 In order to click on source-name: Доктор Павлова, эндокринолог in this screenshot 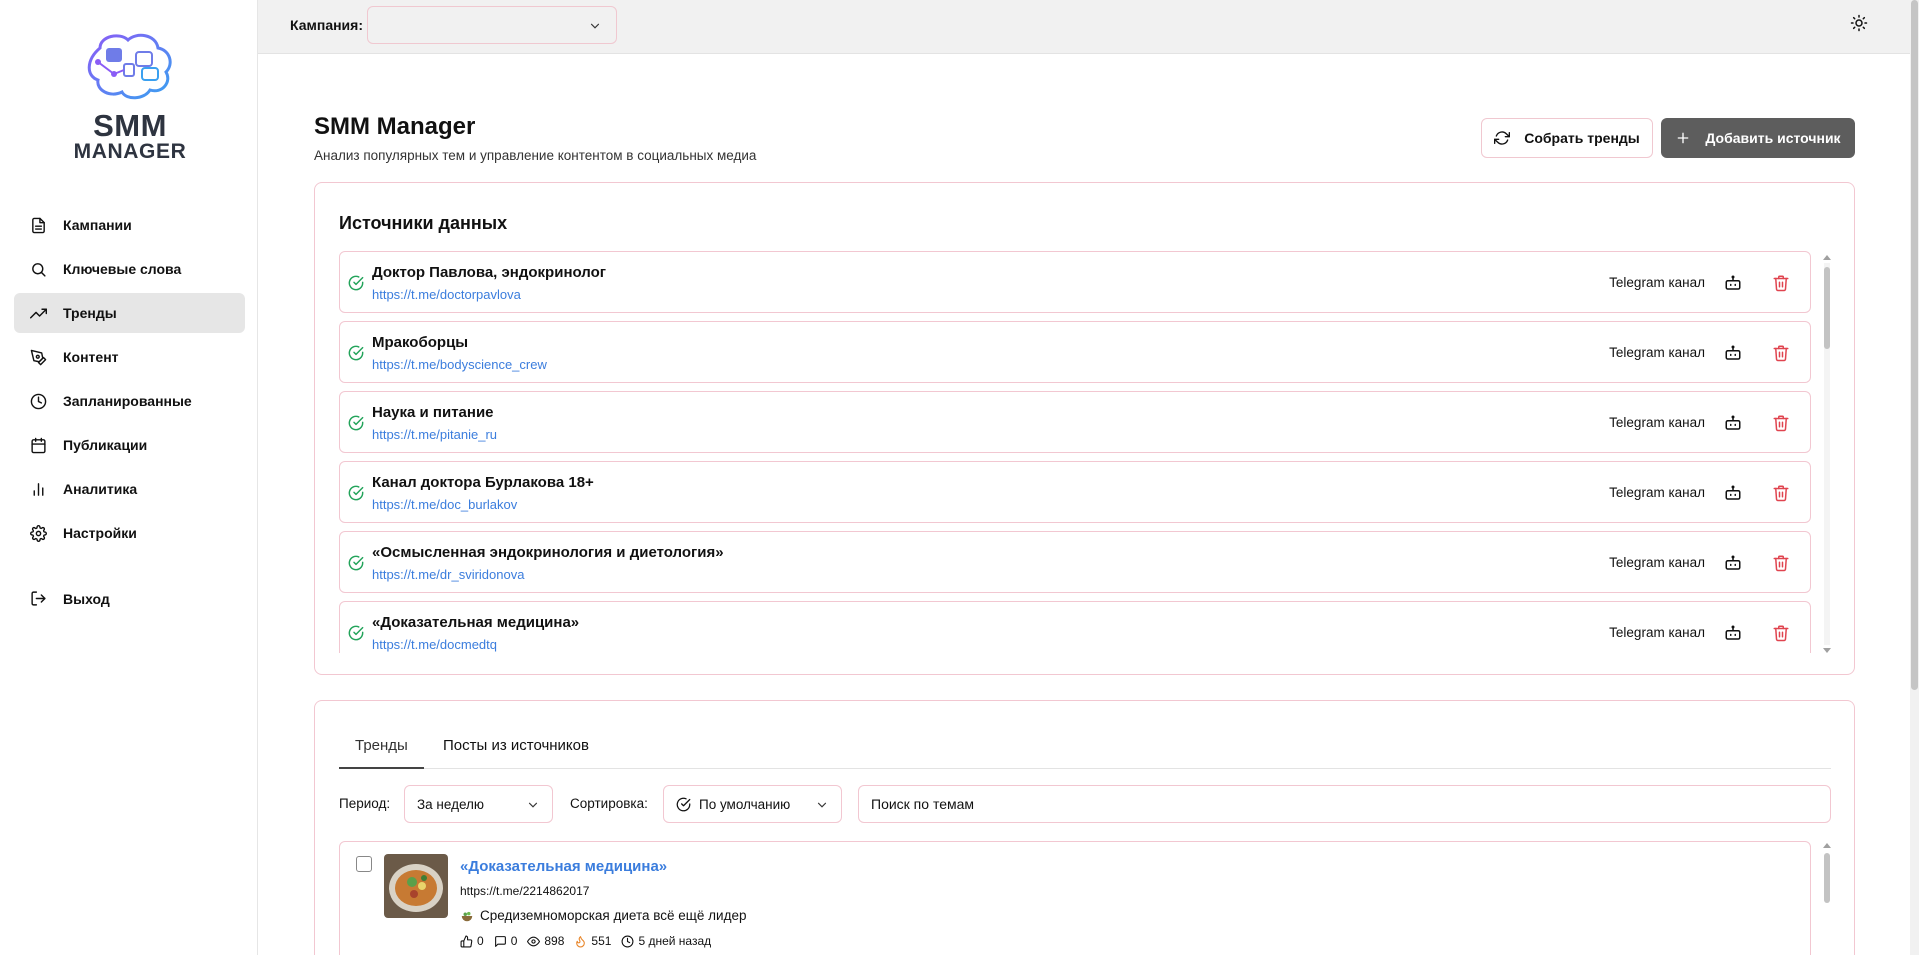, I will do `click(489, 272)`.